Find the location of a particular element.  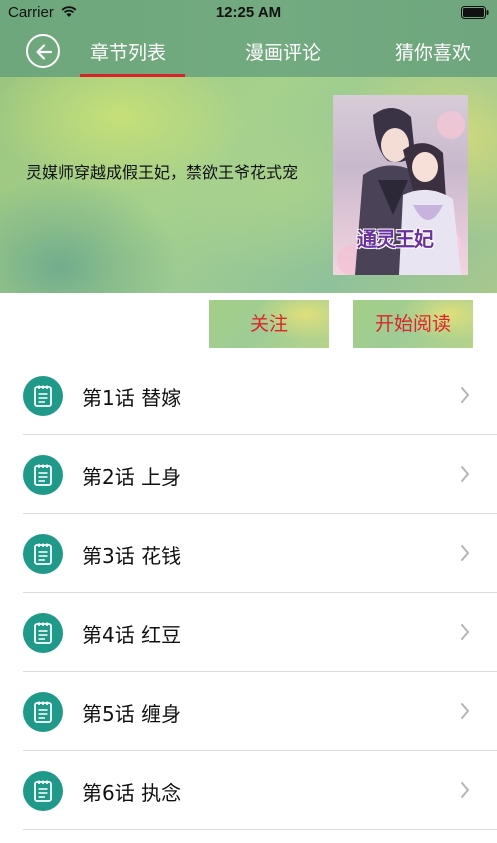

cover-title-logo: 通灵王妃 is located at coordinates (395, 239).